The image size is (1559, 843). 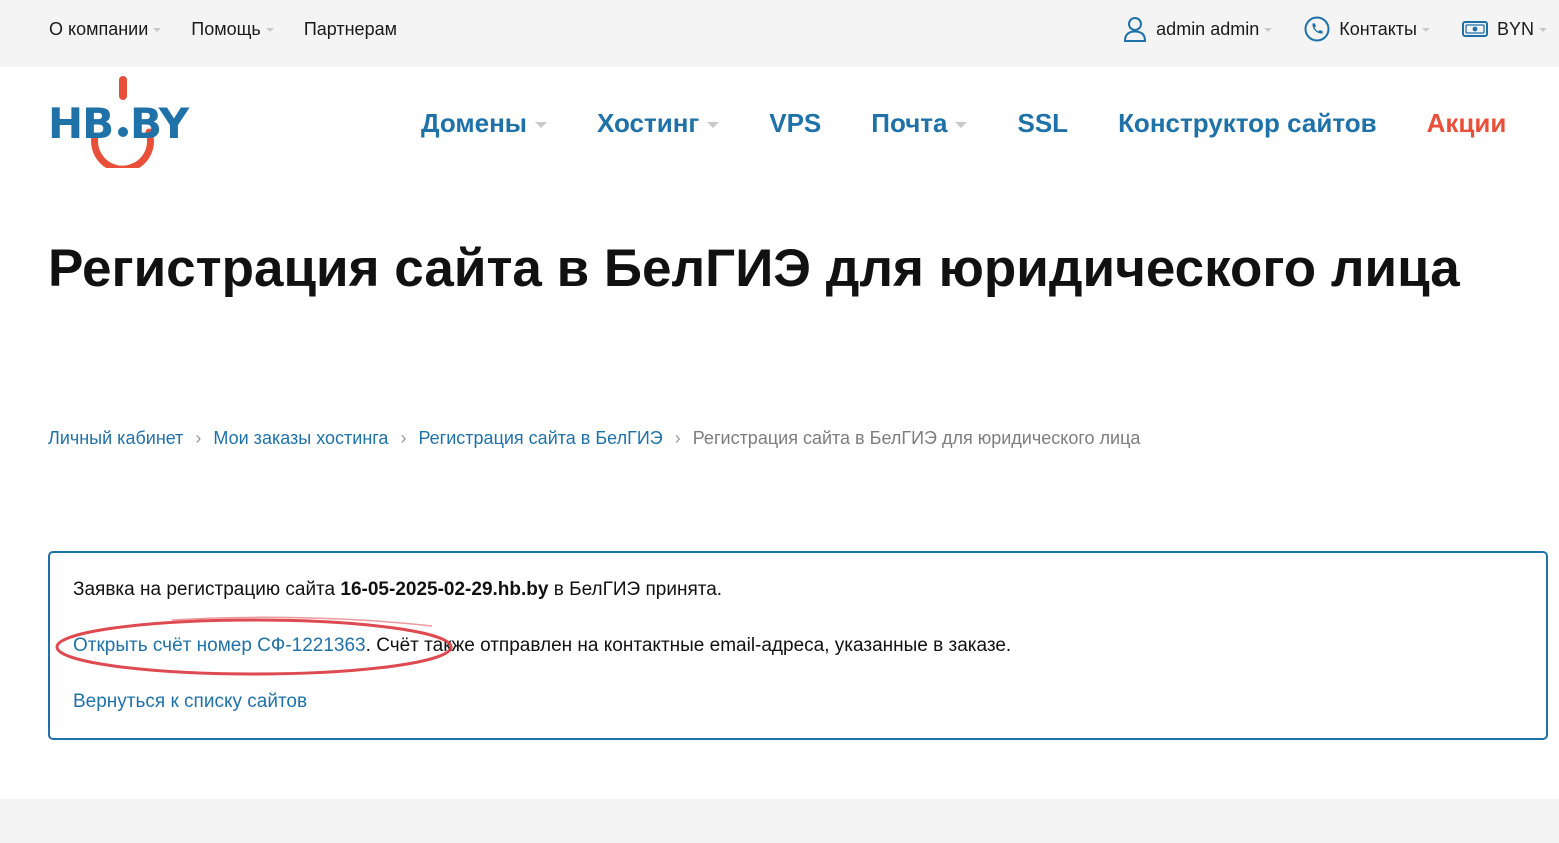 I want to click on notice-line1-prefix: Заявка на регистрацию сайта, so click(x=207, y=589).